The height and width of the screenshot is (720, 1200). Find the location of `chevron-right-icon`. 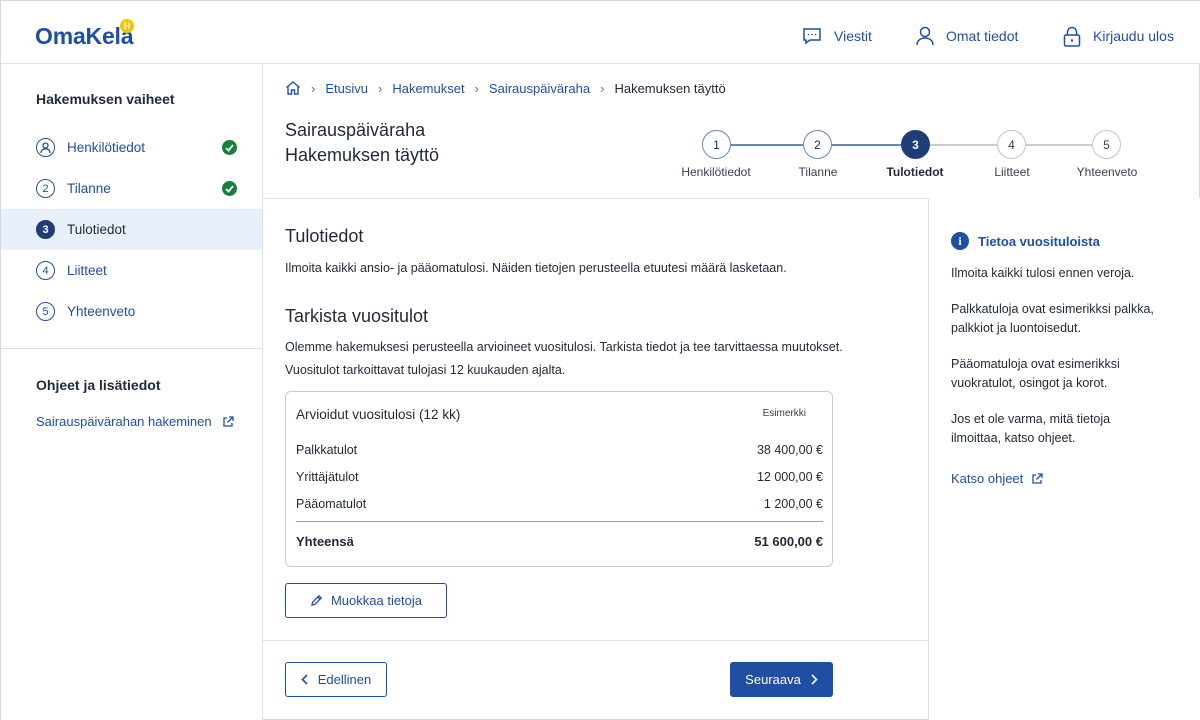

chevron-right-icon is located at coordinates (814, 679).